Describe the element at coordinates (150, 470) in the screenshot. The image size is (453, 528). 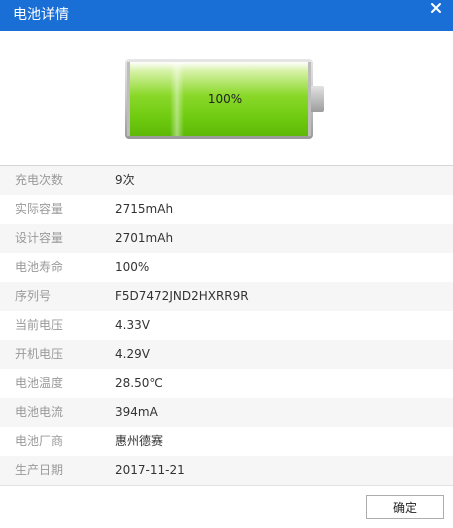
I see `detail-value: 2017-11-21` at that location.